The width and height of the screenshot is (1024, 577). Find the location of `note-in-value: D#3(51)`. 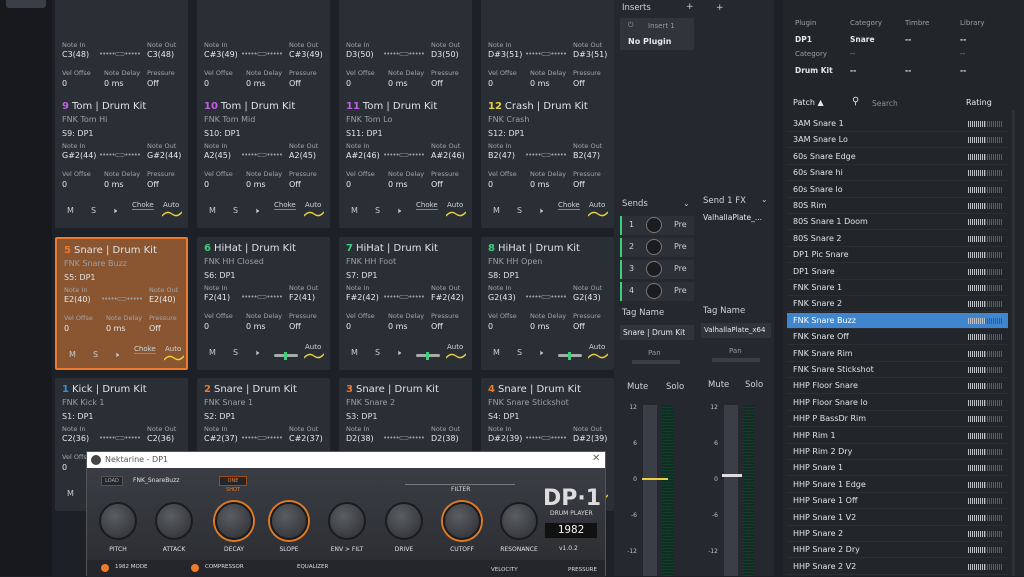

note-in-value: D#3(51) is located at coordinates (505, 54).